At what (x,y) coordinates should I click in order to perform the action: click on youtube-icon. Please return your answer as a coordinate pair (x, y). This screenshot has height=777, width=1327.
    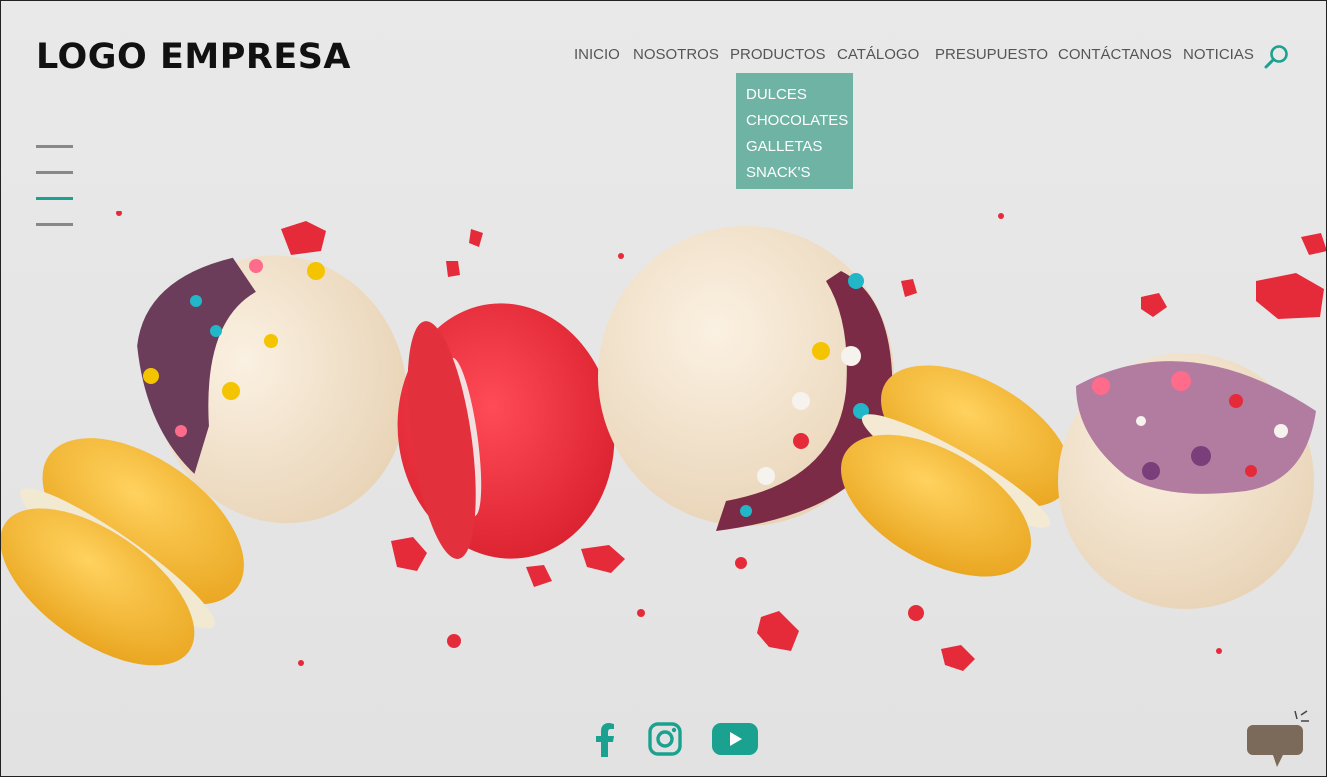
    Looking at the image, I should click on (735, 739).